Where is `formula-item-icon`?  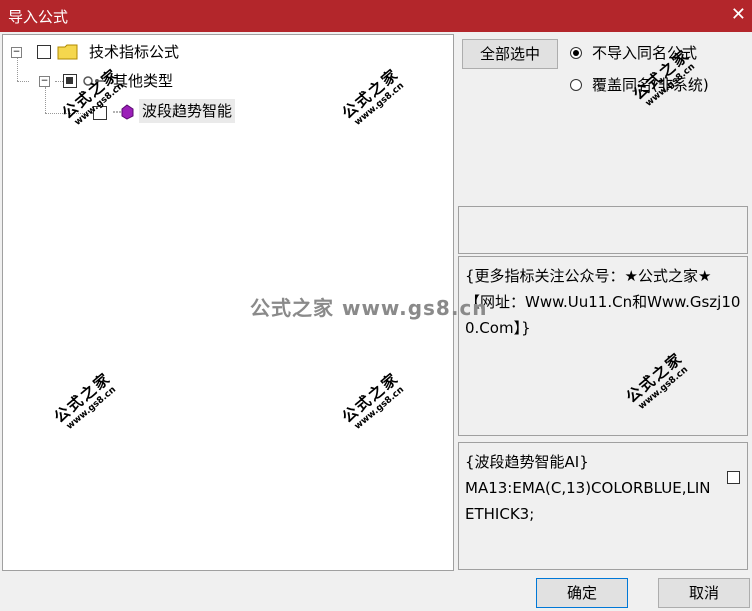 formula-item-icon is located at coordinates (123, 112).